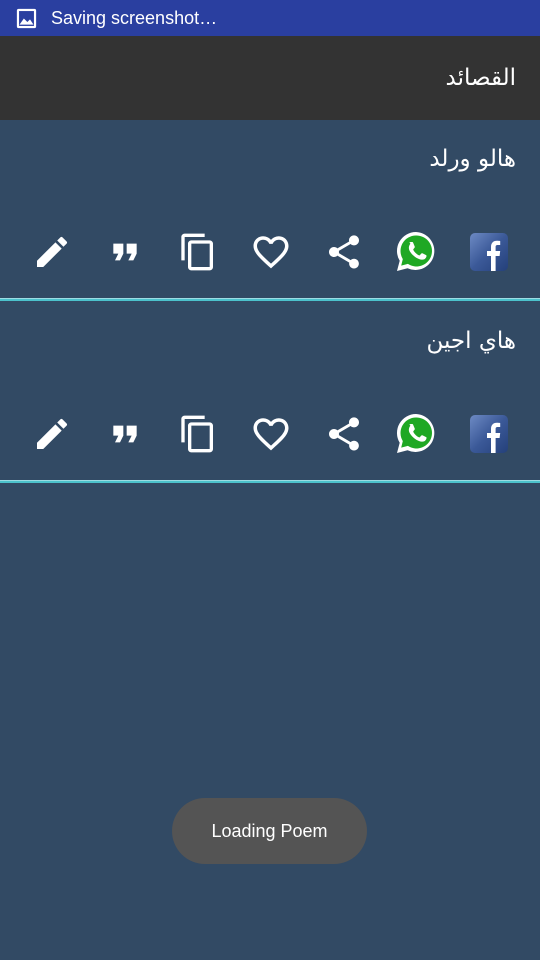 The height and width of the screenshot is (960, 540). I want to click on toast: Loading Poem, so click(269, 831).